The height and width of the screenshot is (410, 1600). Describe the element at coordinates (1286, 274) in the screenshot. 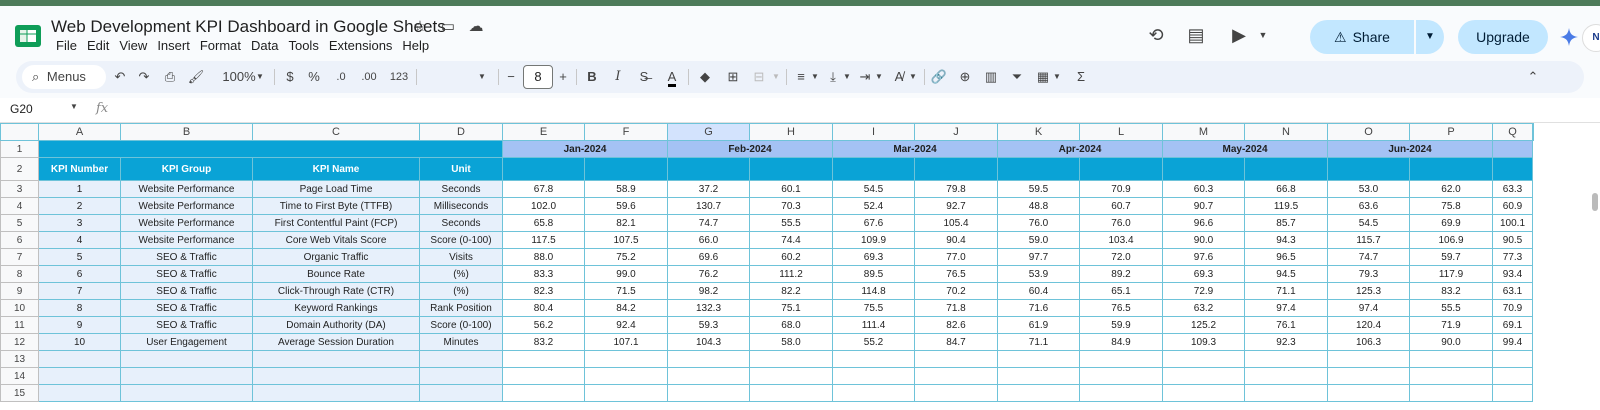

I see `value-cell: 94.5` at that location.